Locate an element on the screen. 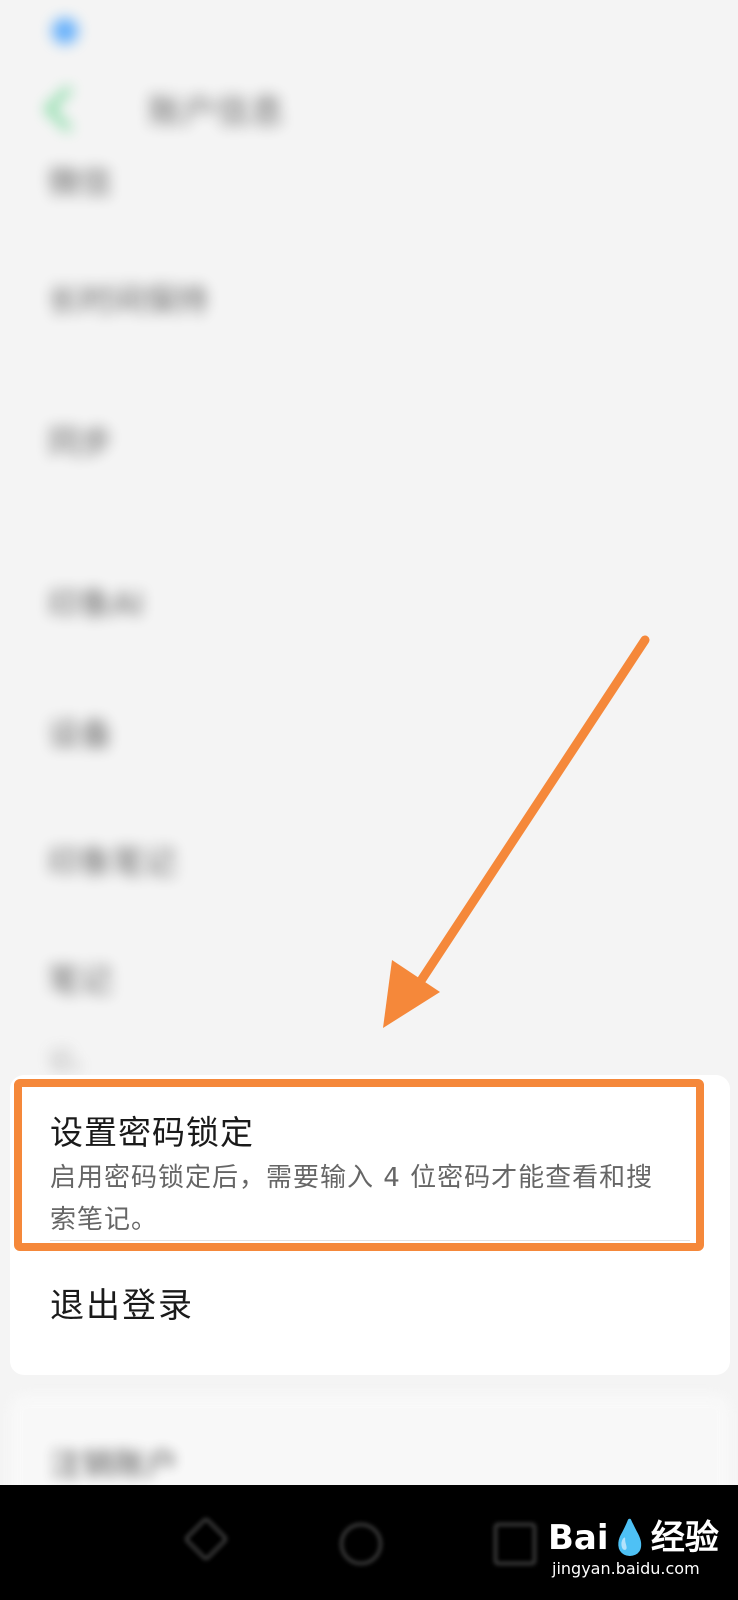 Image resolution: width=738 pixels, height=1600 pixels. divider is located at coordinates (370, 1240).